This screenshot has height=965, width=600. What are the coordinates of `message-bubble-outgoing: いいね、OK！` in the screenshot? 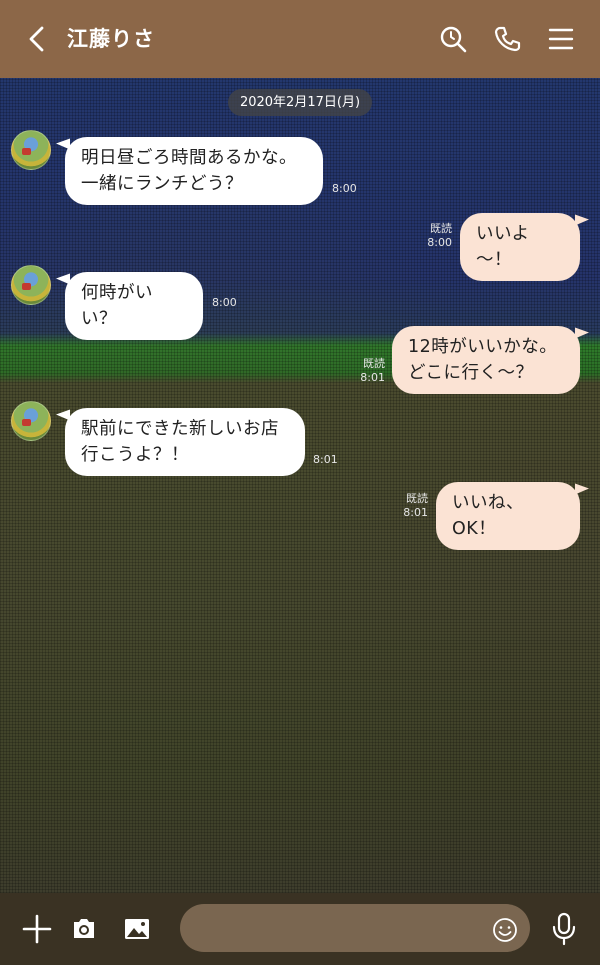 It's located at (508, 516).